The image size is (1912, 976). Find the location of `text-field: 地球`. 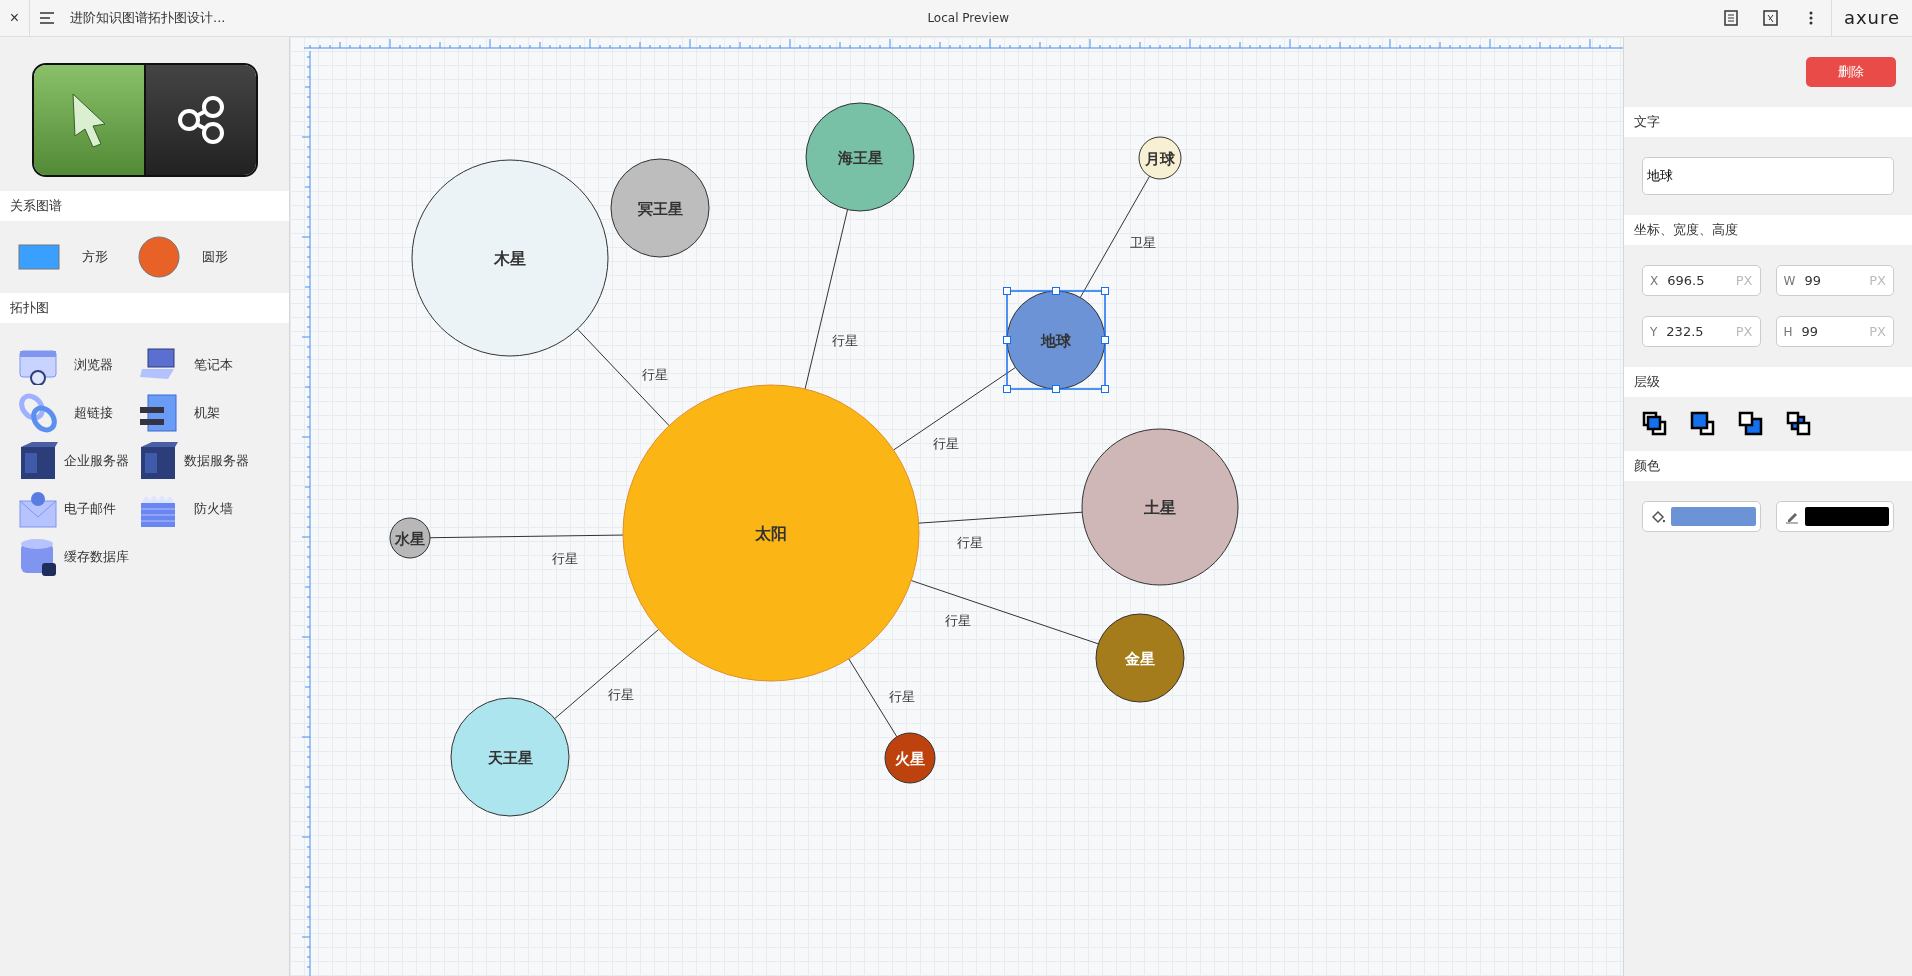

text-field: 地球 is located at coordinates (1768, 176).